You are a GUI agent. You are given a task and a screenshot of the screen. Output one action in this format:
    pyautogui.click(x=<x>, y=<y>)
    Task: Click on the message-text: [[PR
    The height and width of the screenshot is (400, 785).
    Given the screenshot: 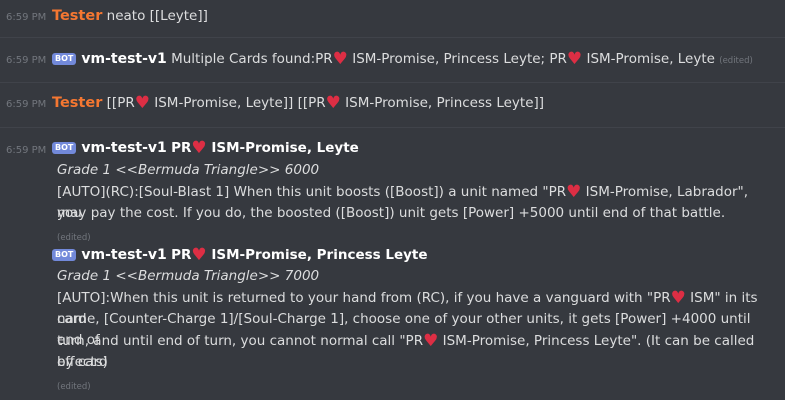 What is the action you would take?
    pyautogui.click(x=120, y=103)
    